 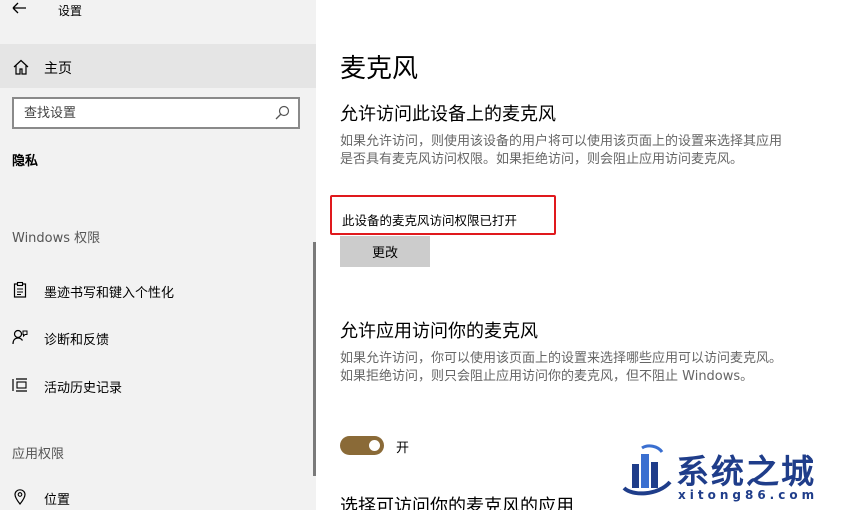 I want to click on section-heading-app-access: 允许应用访问你的麦克风, so click(x=439, y=331).